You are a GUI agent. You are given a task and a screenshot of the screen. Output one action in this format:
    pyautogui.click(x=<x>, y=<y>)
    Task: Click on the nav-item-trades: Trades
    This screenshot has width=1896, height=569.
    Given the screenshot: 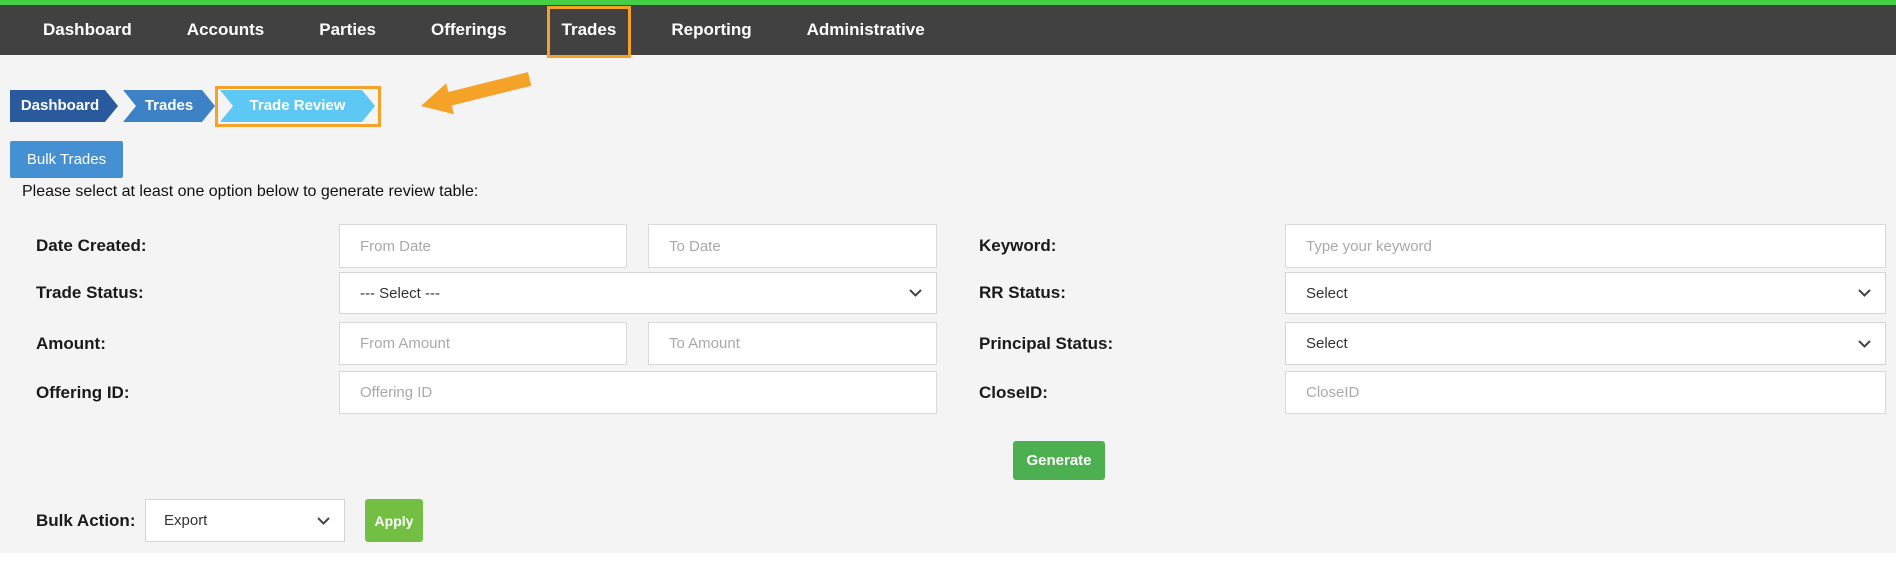 What is the action you would take?
    pyautogui.click(x=589, y=31)
    